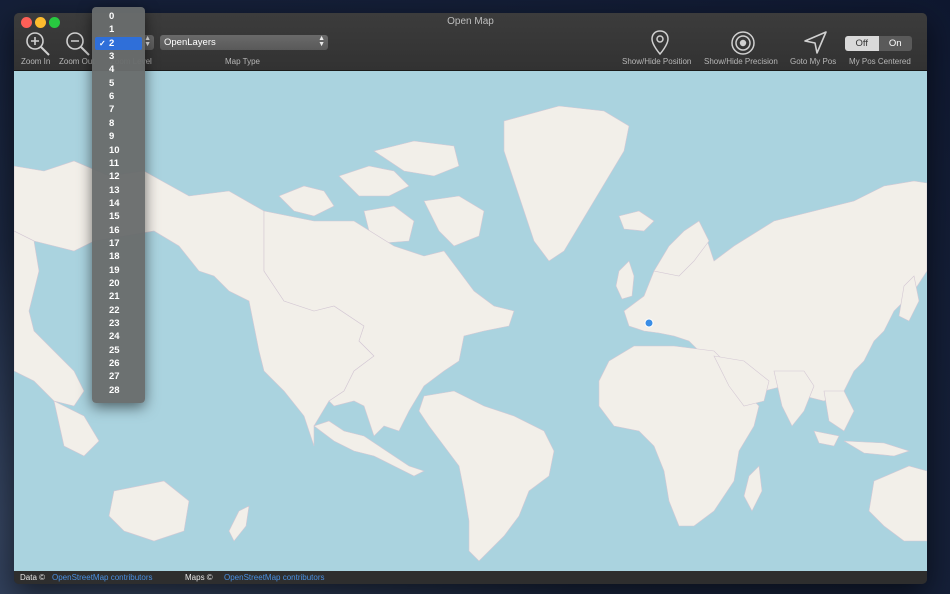  What do you see at coordinates (118, 323) in the screenshot?
I see `zoom-level-option: 23` at bounding box center [118, 323].